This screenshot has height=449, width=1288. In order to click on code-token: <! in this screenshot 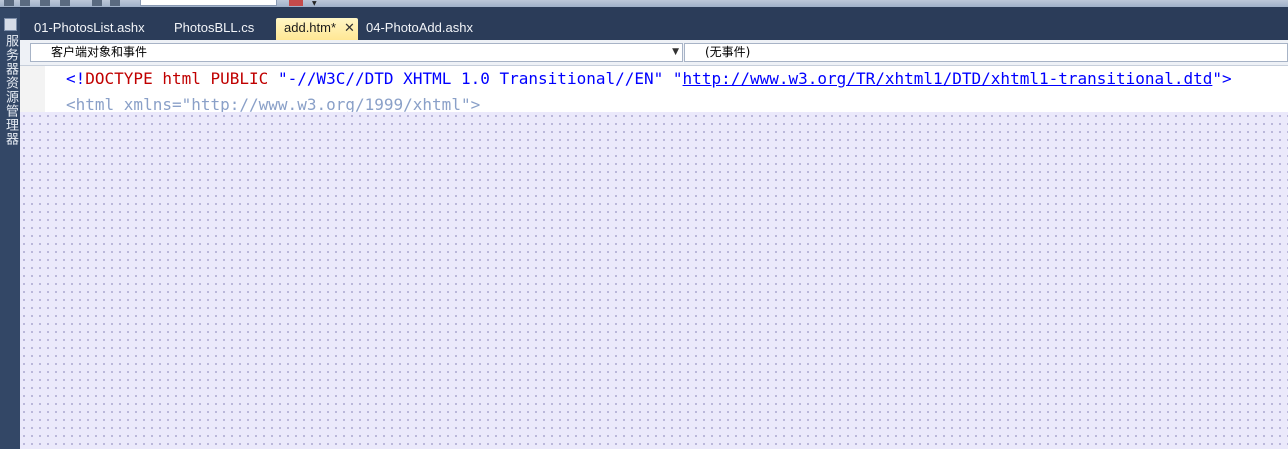, I will do `click(76, 78)`.